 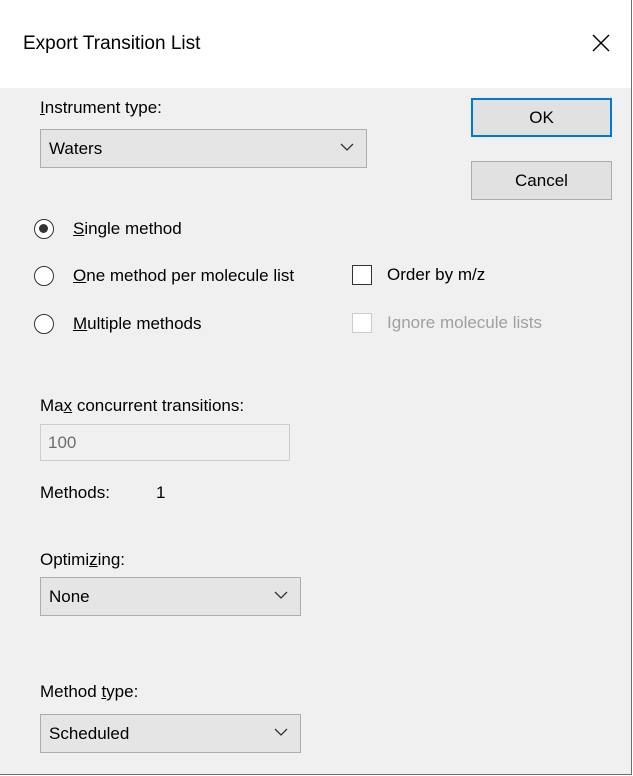 I want to click on title-bar: Export Transition List, so click(x=315, y=44).